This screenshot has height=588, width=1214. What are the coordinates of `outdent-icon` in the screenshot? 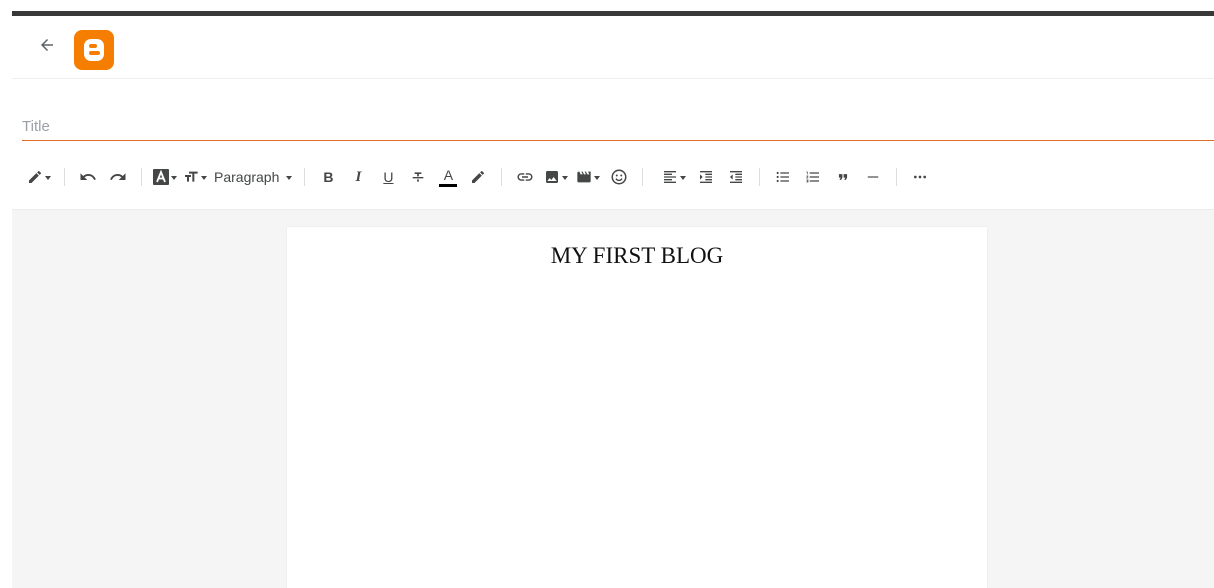 It's located at (736, 177).